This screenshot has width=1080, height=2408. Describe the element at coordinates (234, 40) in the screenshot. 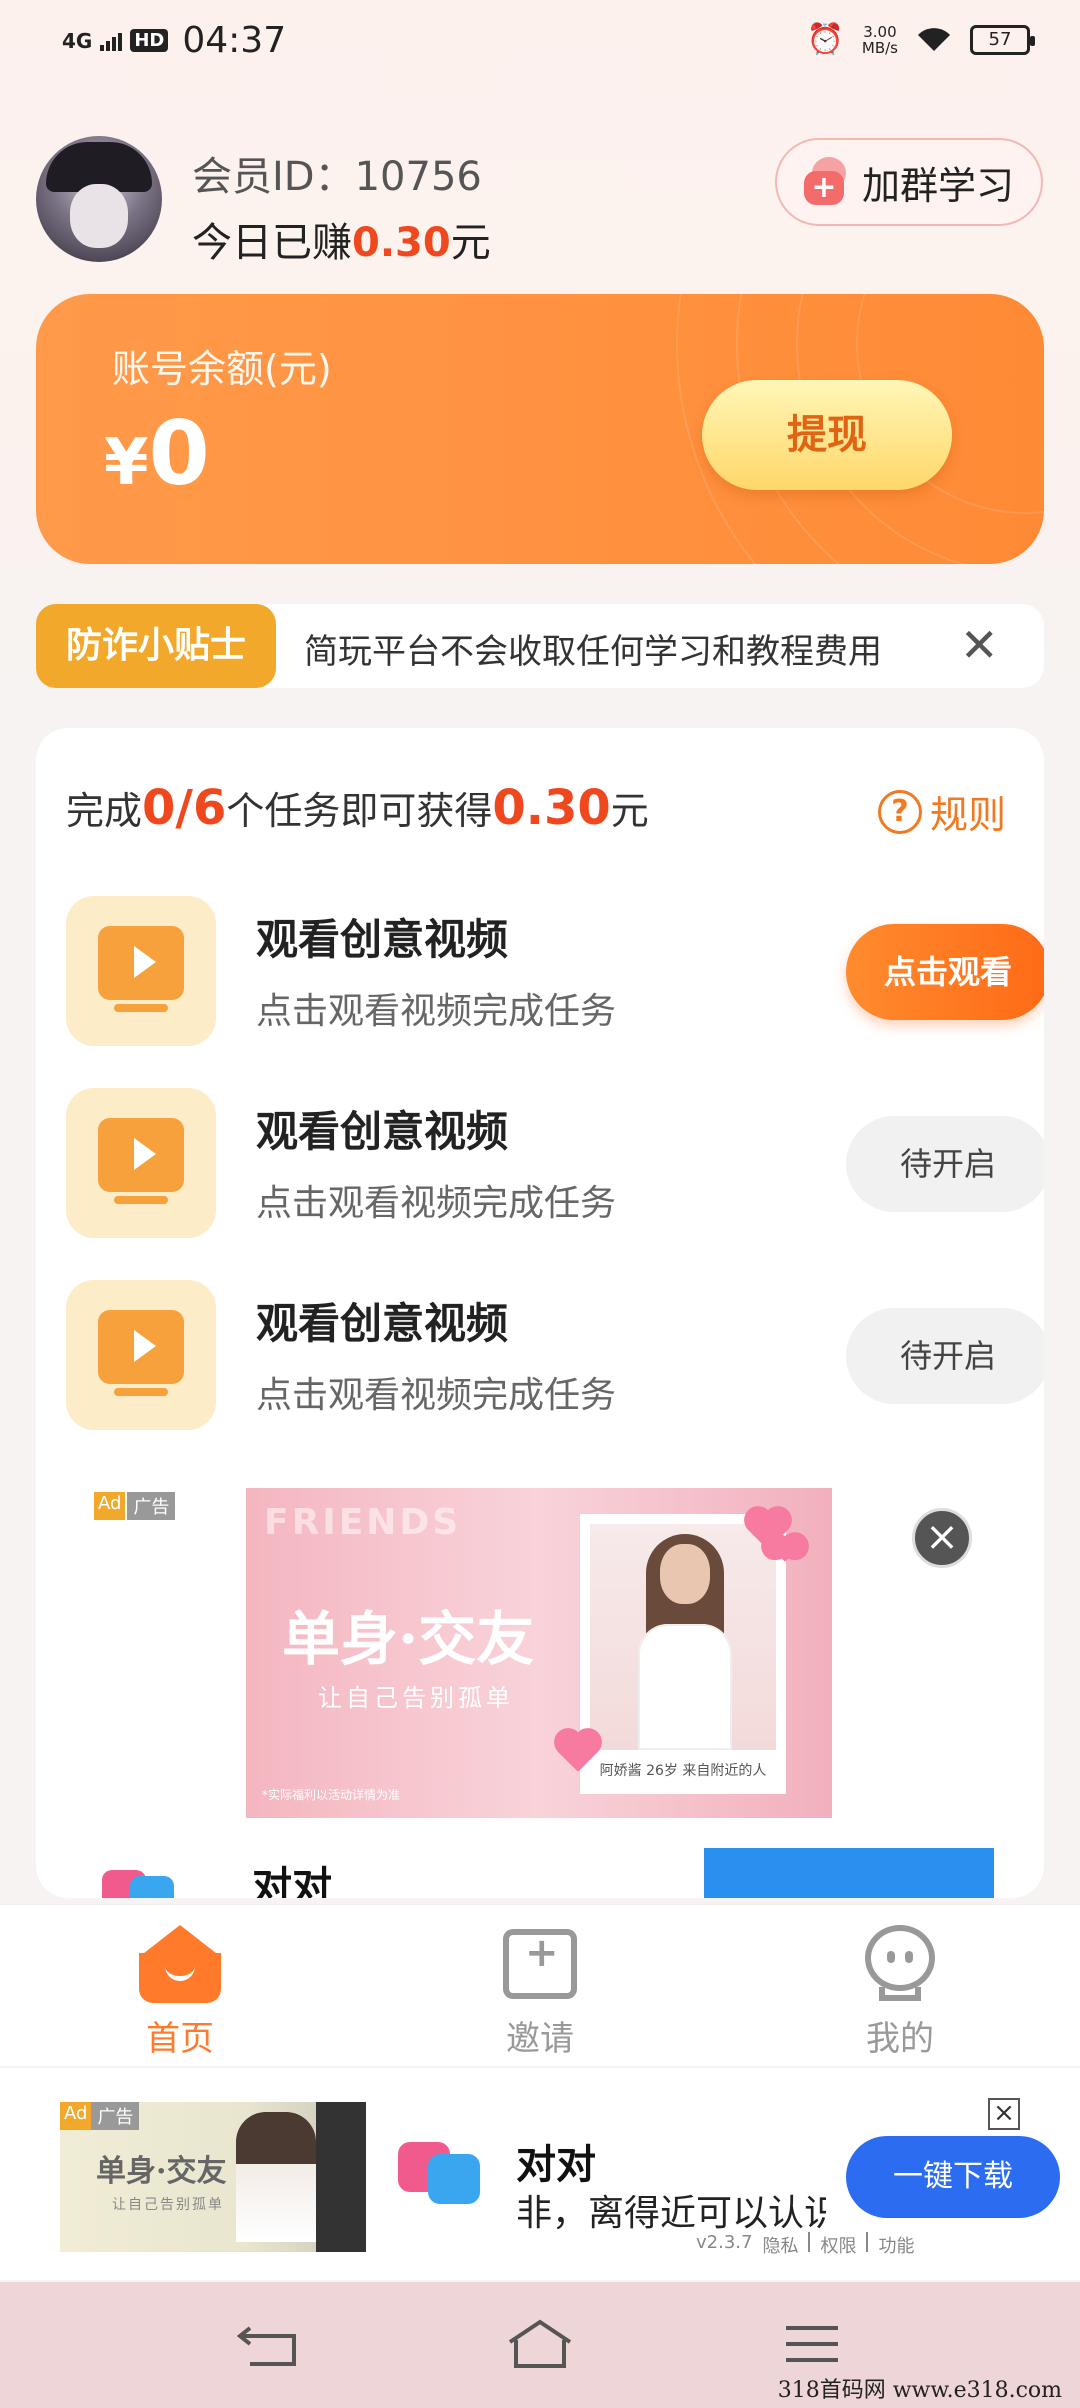

I see `clock: 04:37` at that location.